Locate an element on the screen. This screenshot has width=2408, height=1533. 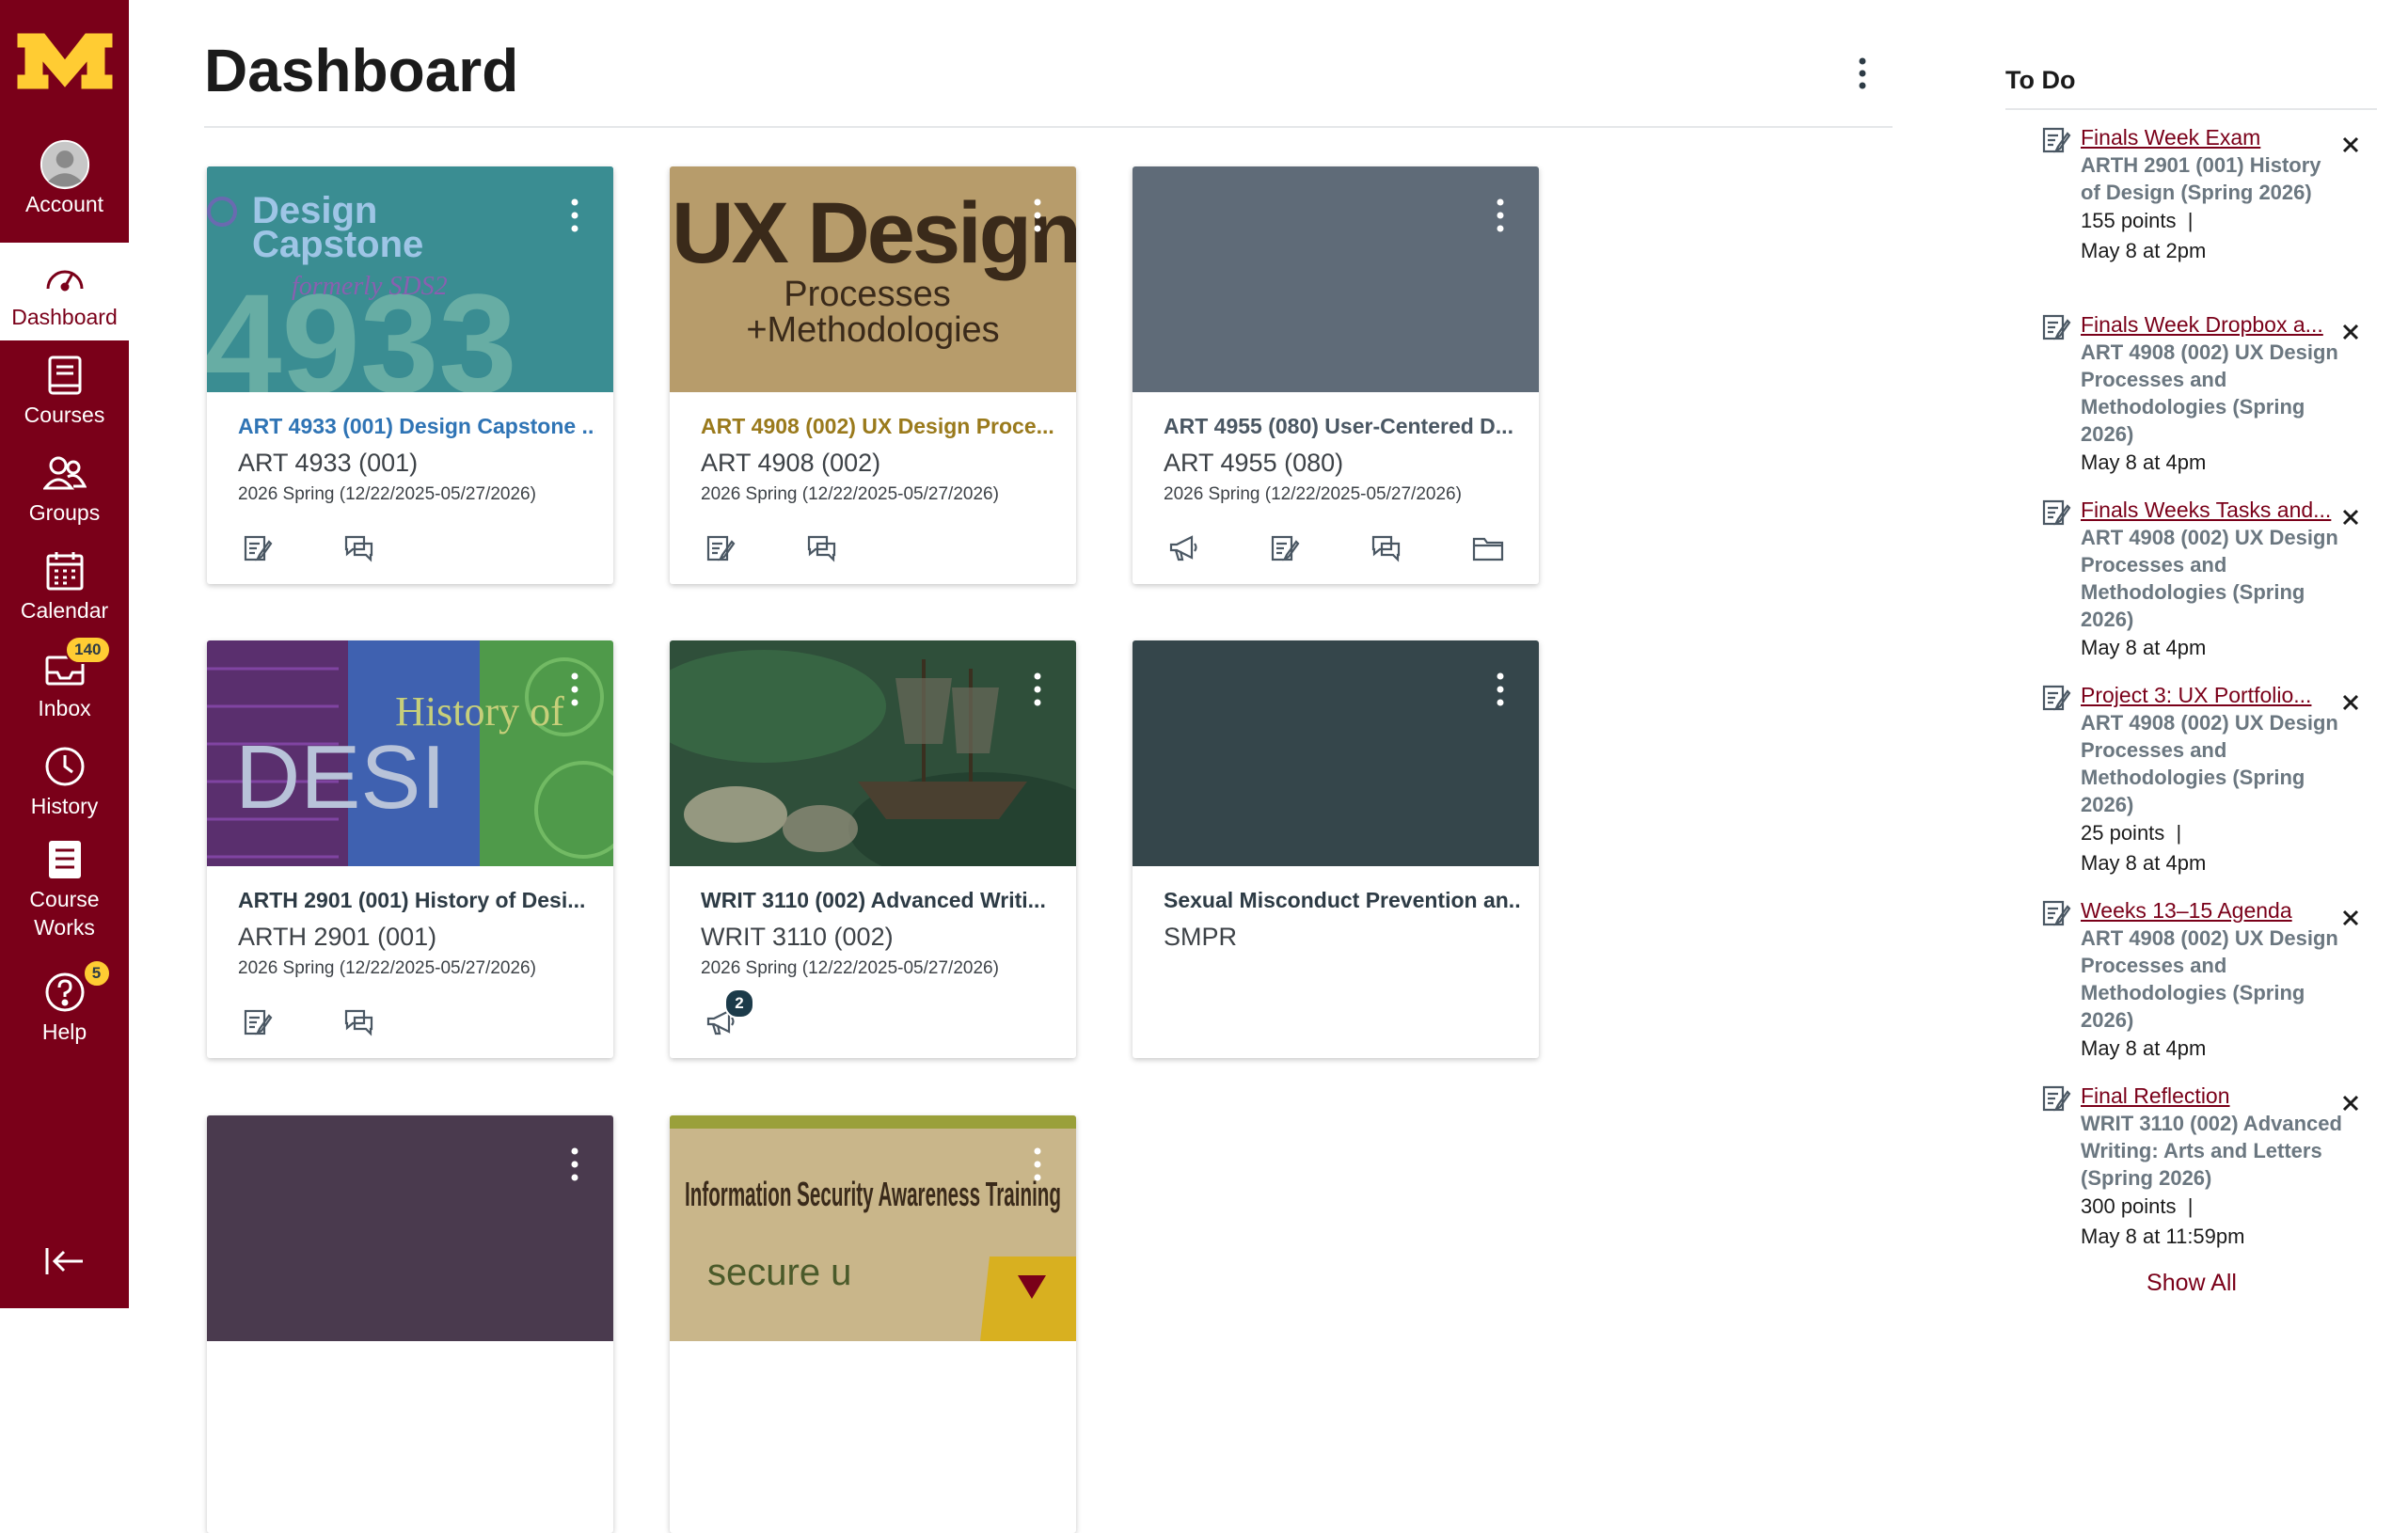
card-actions: 2 is located at coordinates (873, 1020).